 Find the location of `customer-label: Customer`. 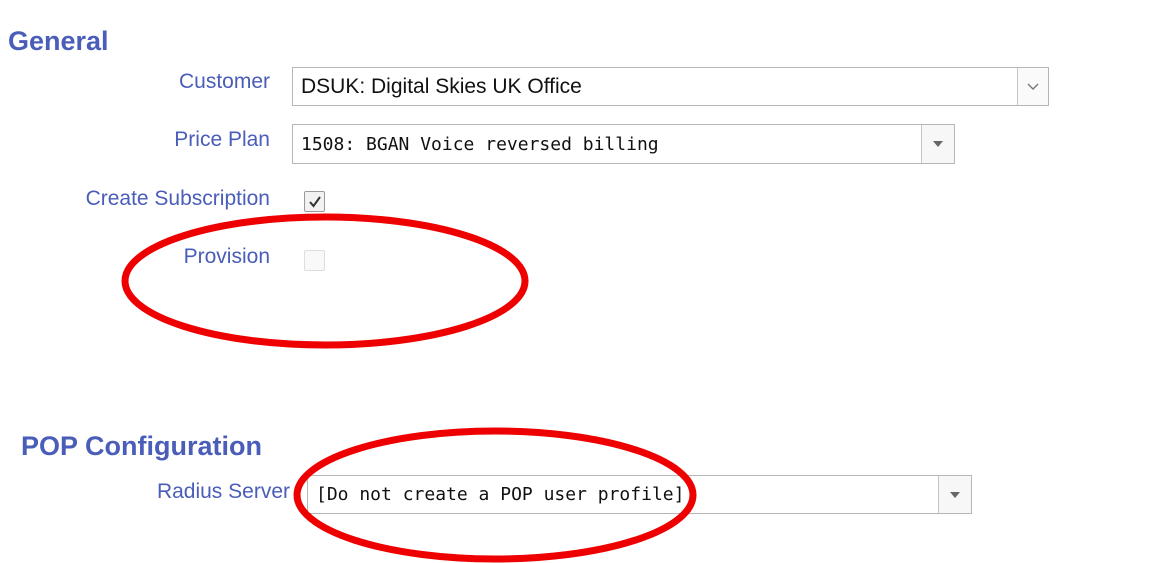

customer-label: Customer is located at coordinates (224, 81).